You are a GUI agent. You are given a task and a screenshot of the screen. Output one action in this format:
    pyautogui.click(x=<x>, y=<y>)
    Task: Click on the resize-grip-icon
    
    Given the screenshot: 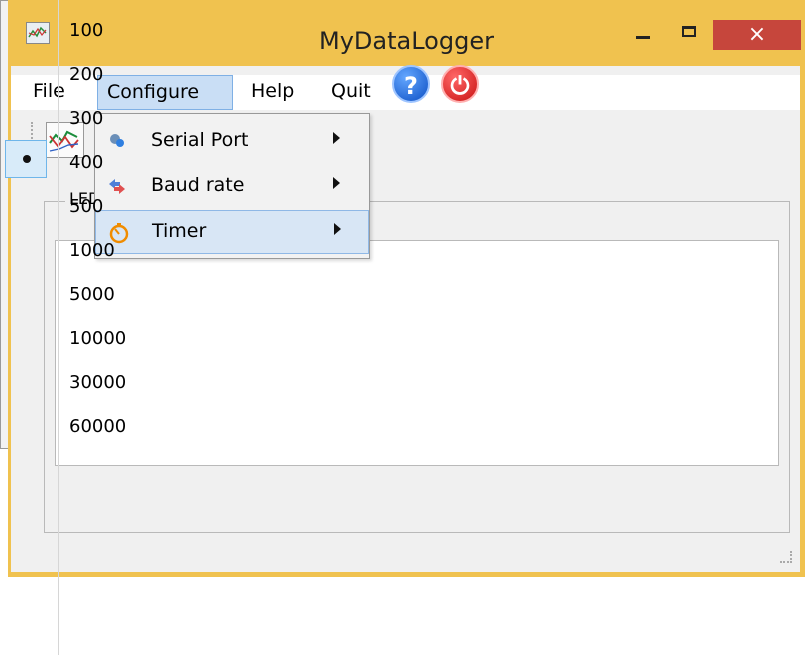 What is the action you would take?
    pyautogui.click(x=786, y=557)
    